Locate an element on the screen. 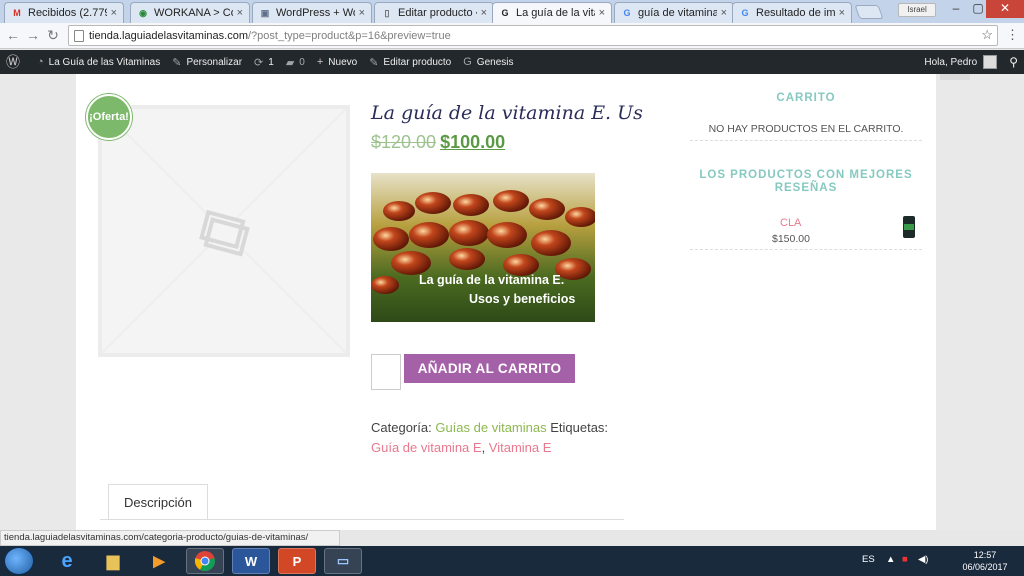 This screenshot has width=1024, height=576. page-info-icon is located at coordinates (79, 36).